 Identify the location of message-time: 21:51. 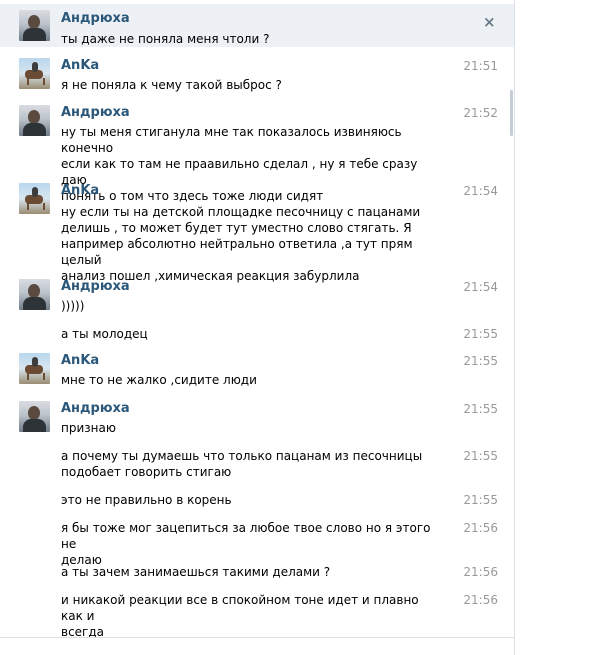
(473, 66).